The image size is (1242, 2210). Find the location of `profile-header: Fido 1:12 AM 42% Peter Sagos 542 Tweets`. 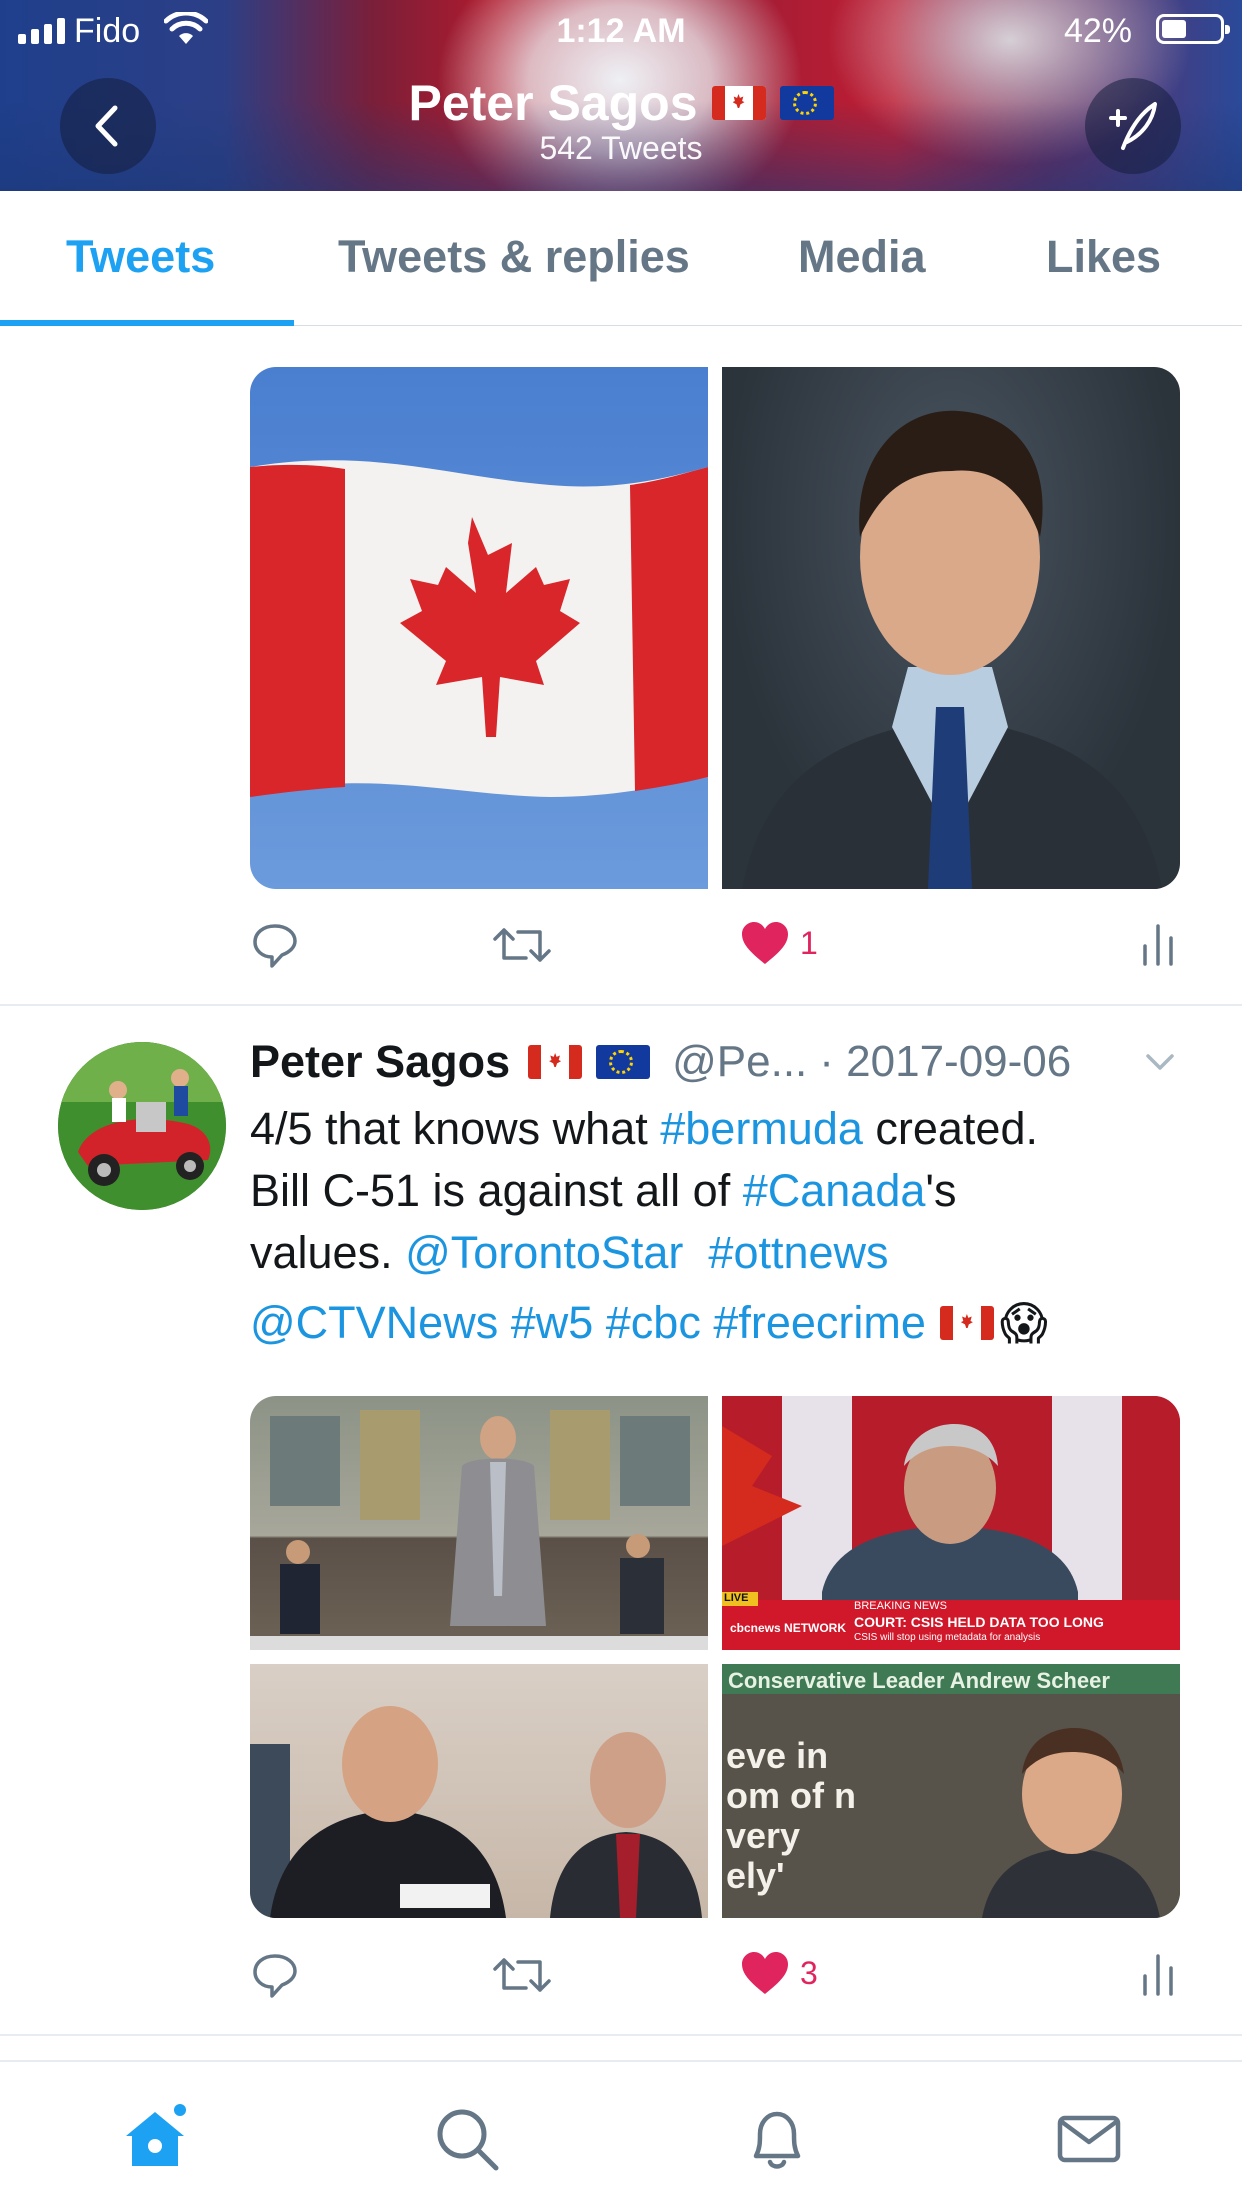

profile-header: Fido 1:12 AM 42% Peter Sagos 542 Tweets is located at coordinates (621, 95).